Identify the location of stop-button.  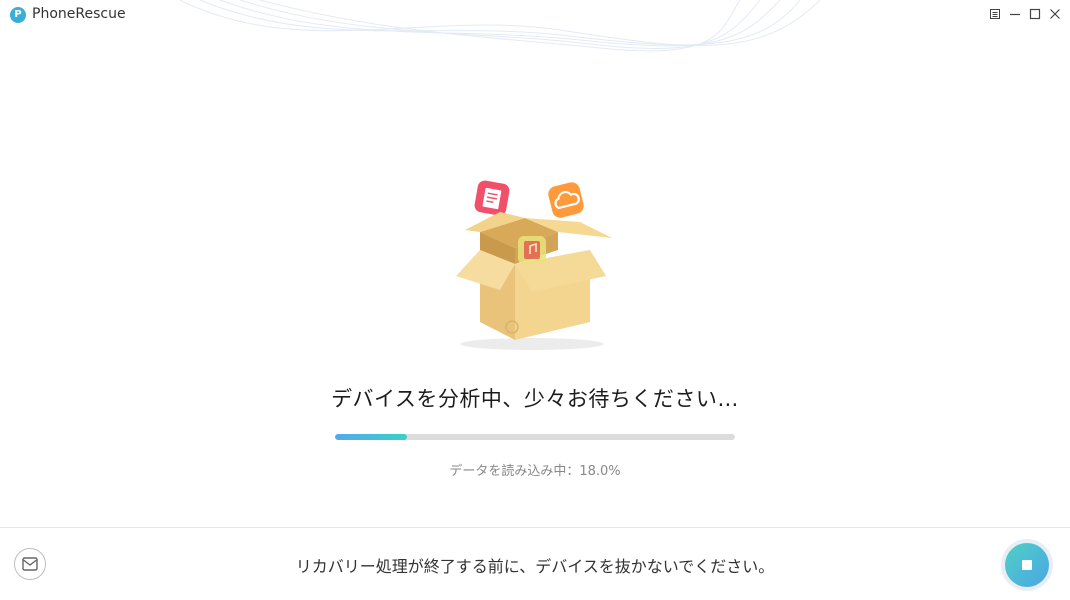
(1027, 565).